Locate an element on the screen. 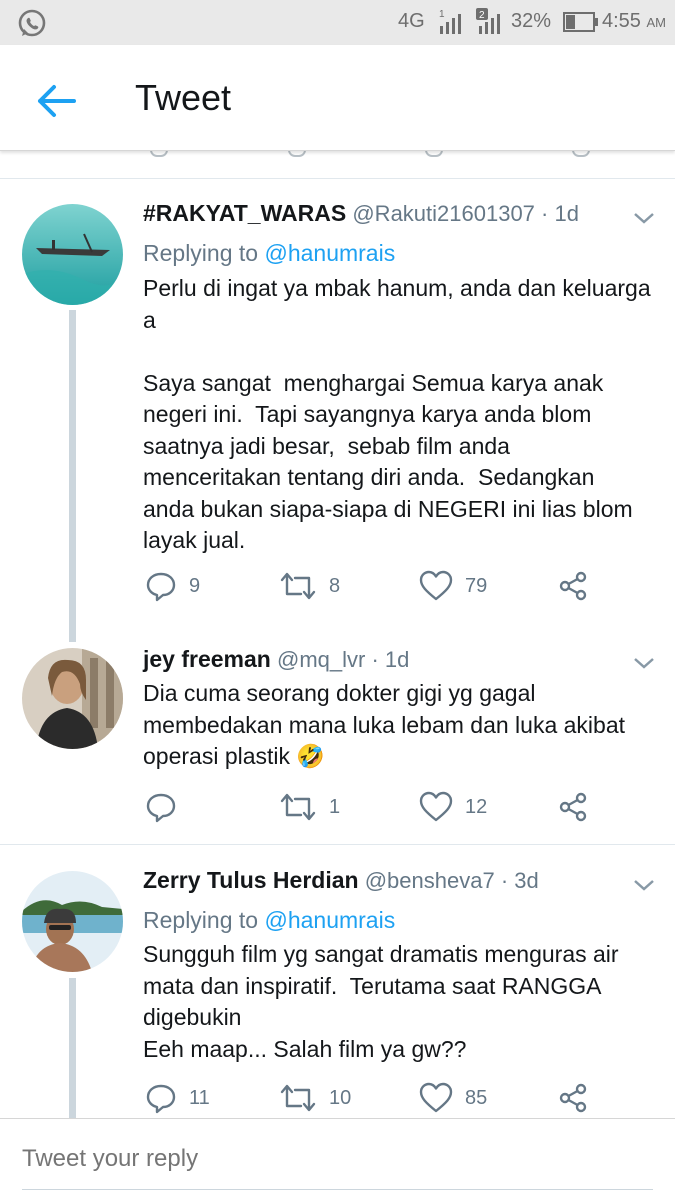  like-button: 85 is located at coordinates (453, 1098).